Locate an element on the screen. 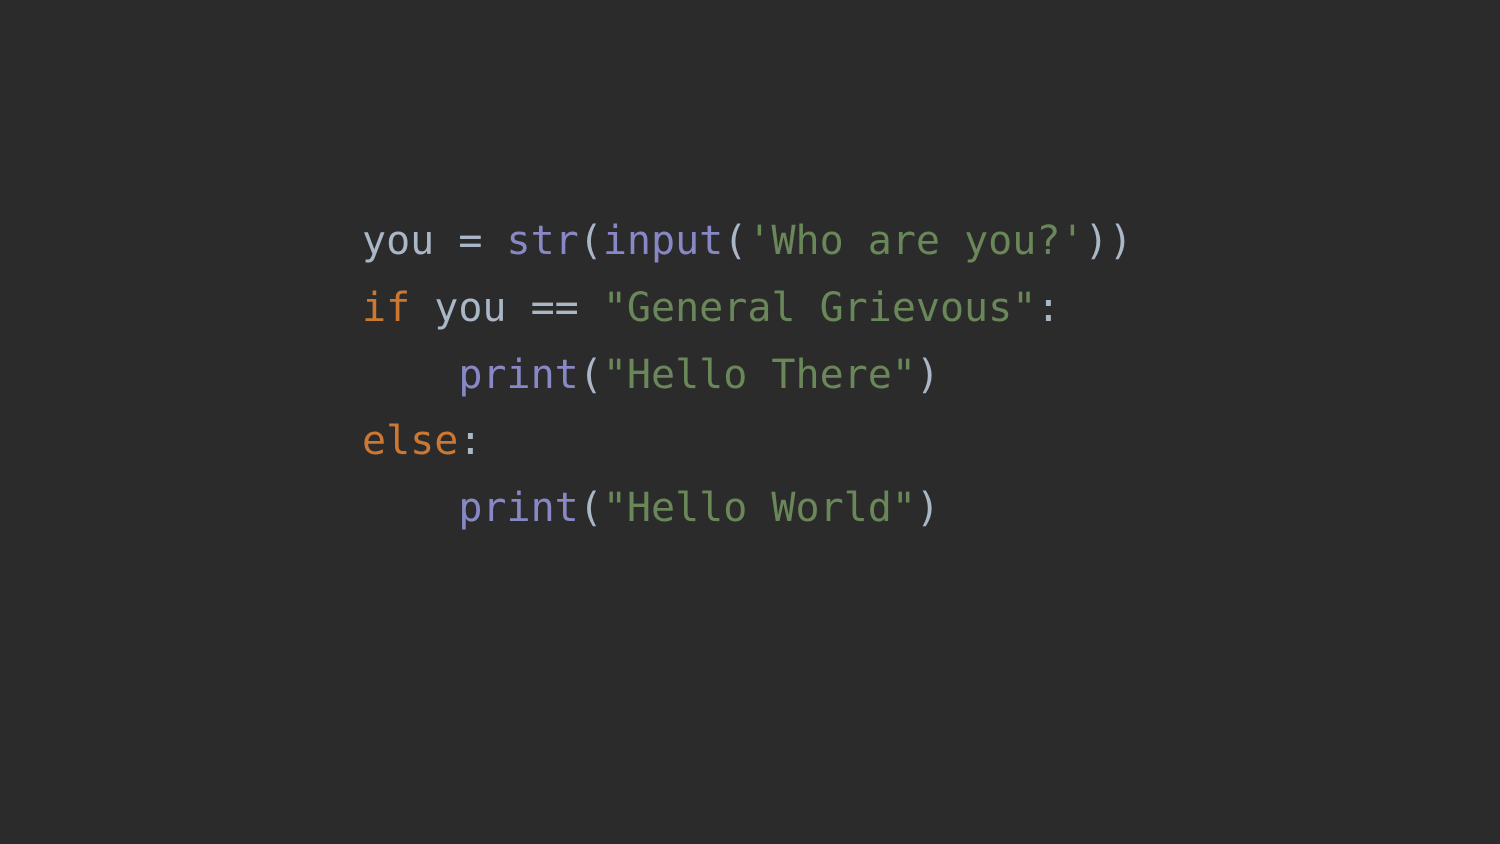 Image resolution: width=1500 pixels, height=844 pixels. code-token-string: 'Who are you?' is located at coordinates (916, 241).